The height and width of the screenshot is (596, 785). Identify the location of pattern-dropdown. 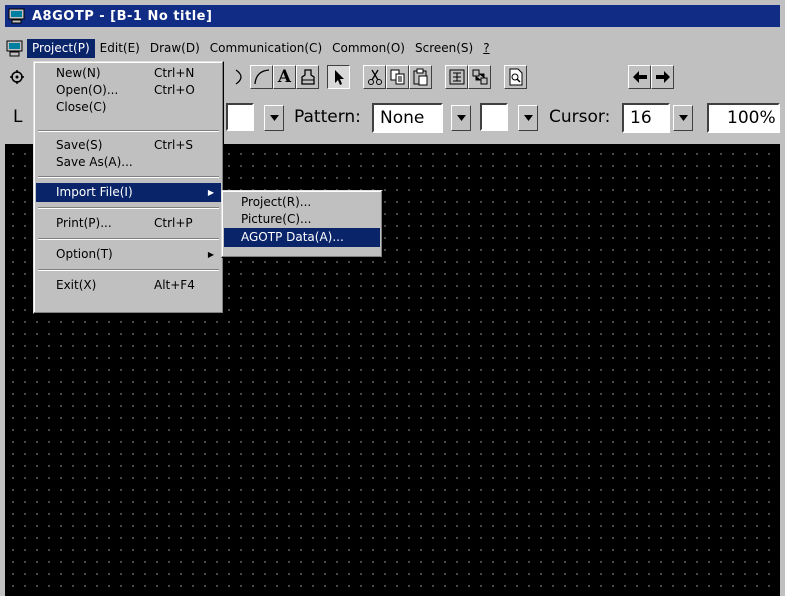
(461, 118).